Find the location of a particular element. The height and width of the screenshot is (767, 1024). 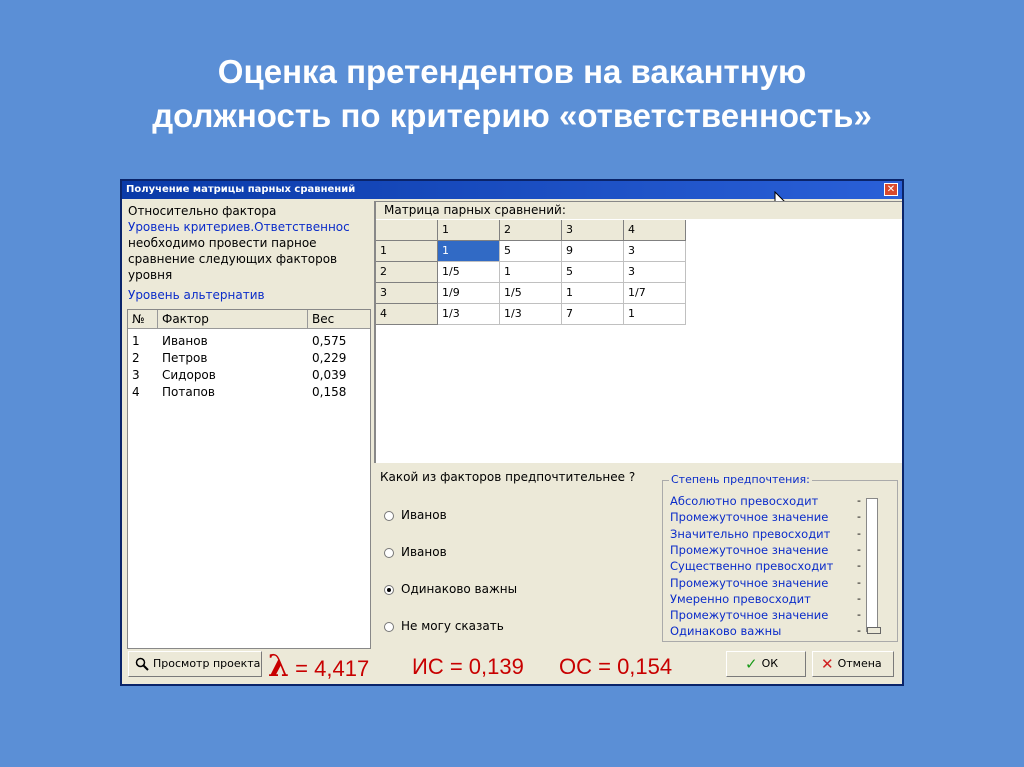

cancel-label: Отмена is located at coordinates (859, 663).